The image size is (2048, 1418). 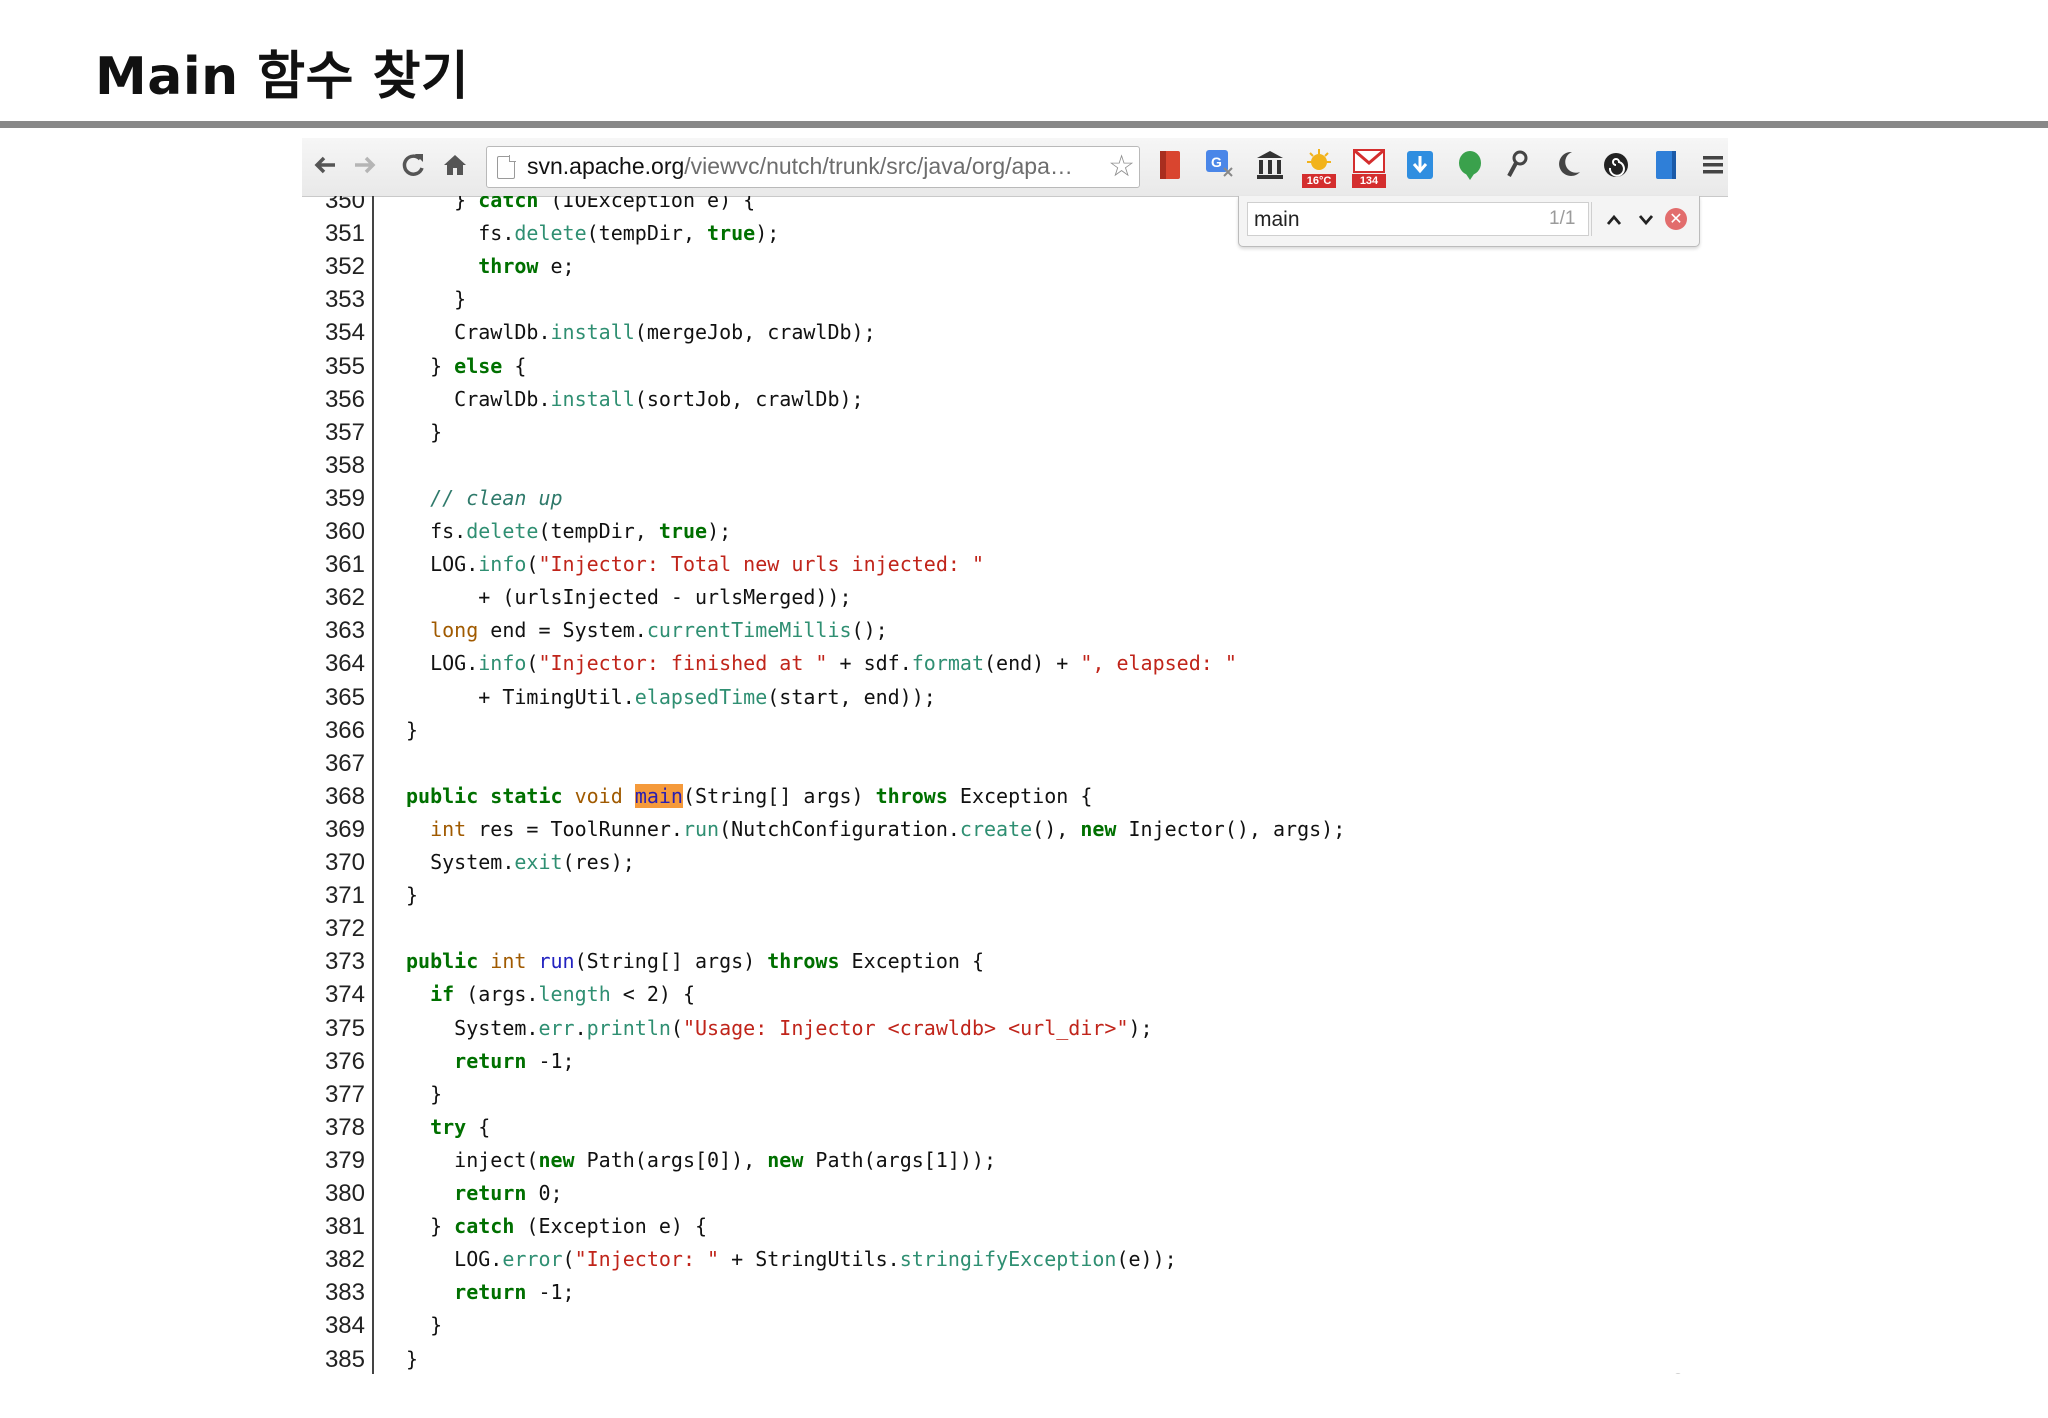 What do you see at coordinates (659, 630) in the screenshot?
I see `code-text: long end = System.currentTimeMillis();` at bounding box center [659, 630].